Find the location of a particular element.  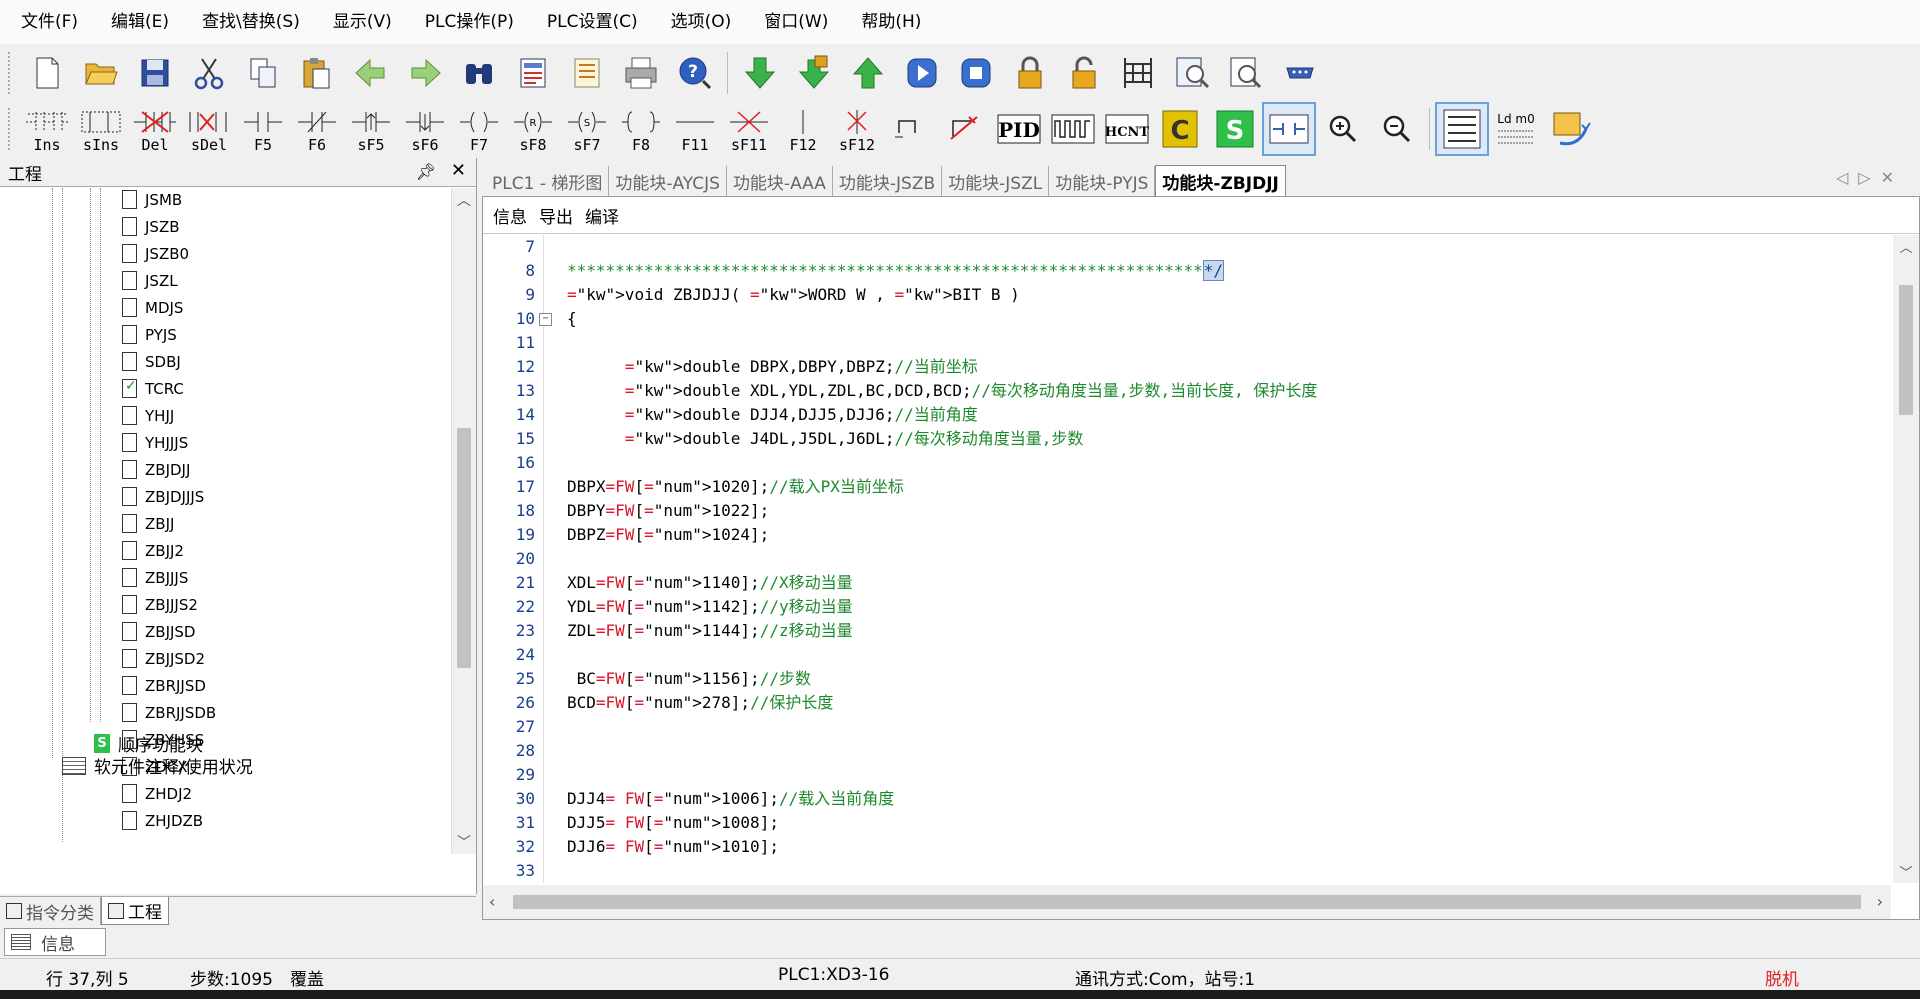

tree-item: ZBJDJJ is located at coordinates (156, 469).